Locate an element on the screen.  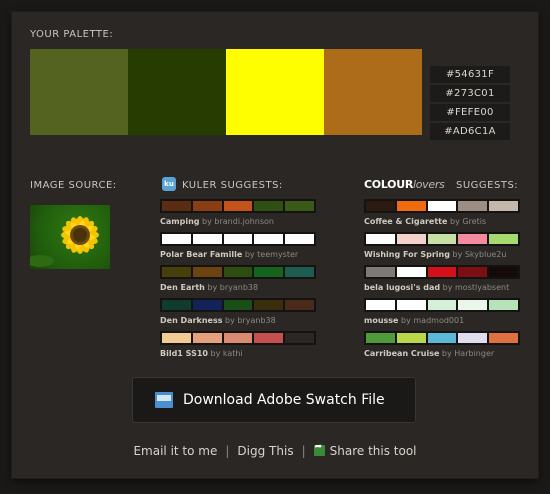
colourlovers-suggestion: bela lugosi's dad by mostlyabsent is located at coordinates (444, 278).